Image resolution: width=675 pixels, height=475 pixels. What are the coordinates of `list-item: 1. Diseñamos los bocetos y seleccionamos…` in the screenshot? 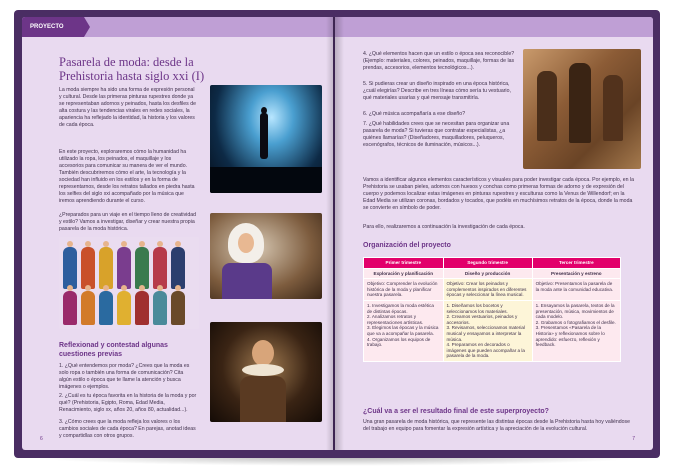 It's located at (477, 308).